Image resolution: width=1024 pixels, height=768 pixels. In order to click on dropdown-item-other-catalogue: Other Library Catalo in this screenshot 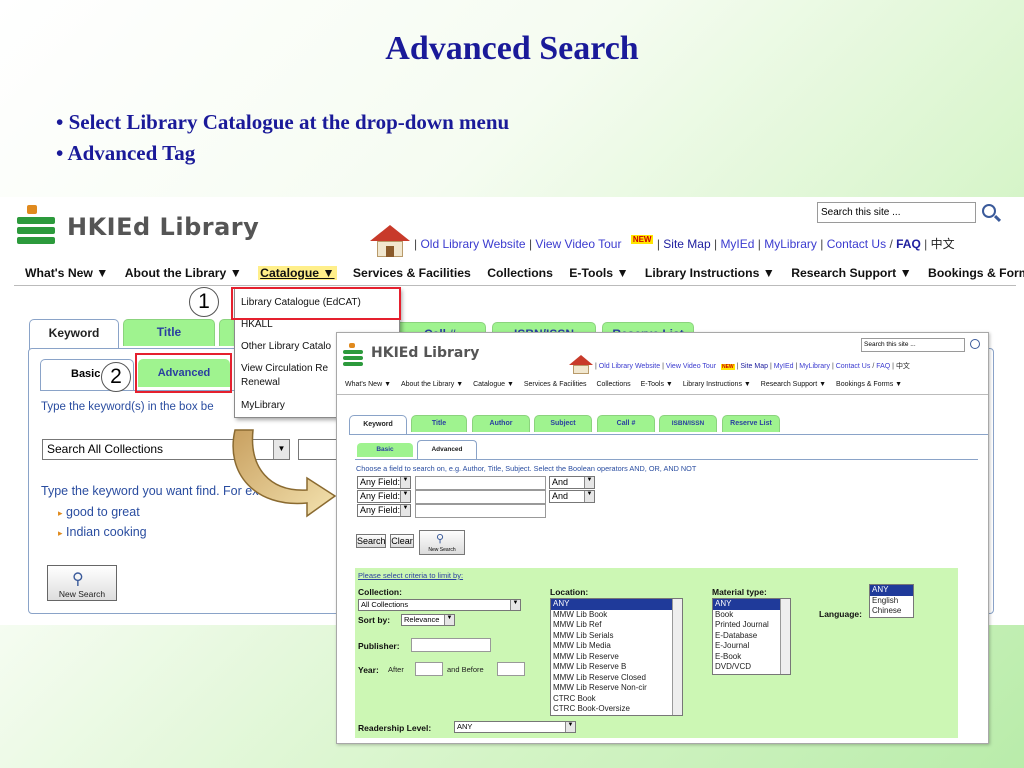, I will do `click(286, 346)`.